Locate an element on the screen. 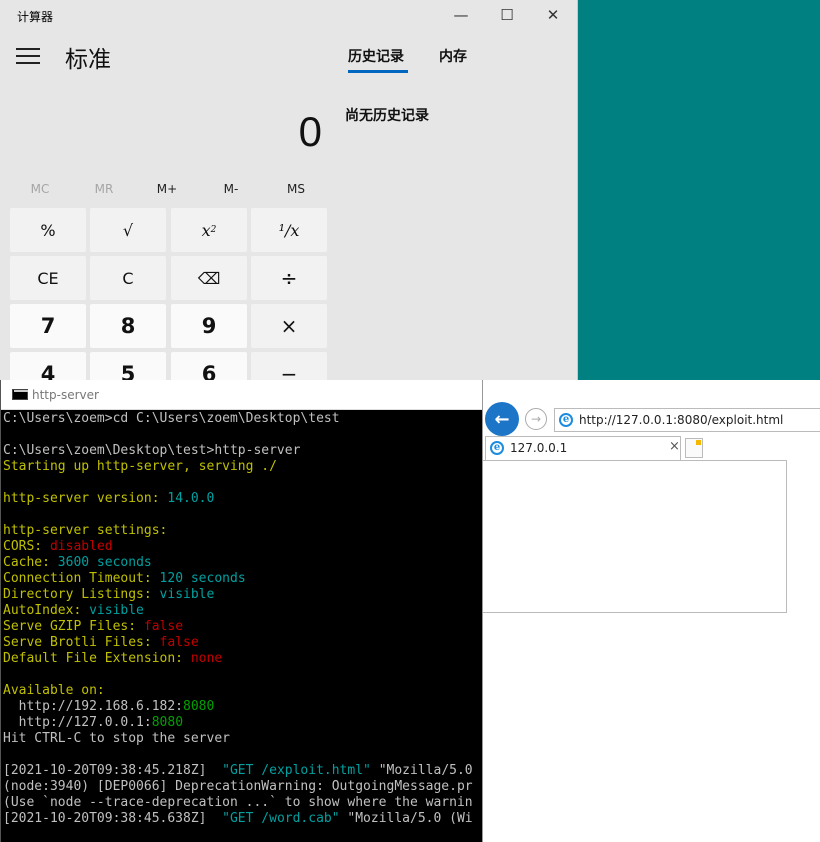  terminal-line: http-server version: 14.0.0 is located at coordinates (242, 499).